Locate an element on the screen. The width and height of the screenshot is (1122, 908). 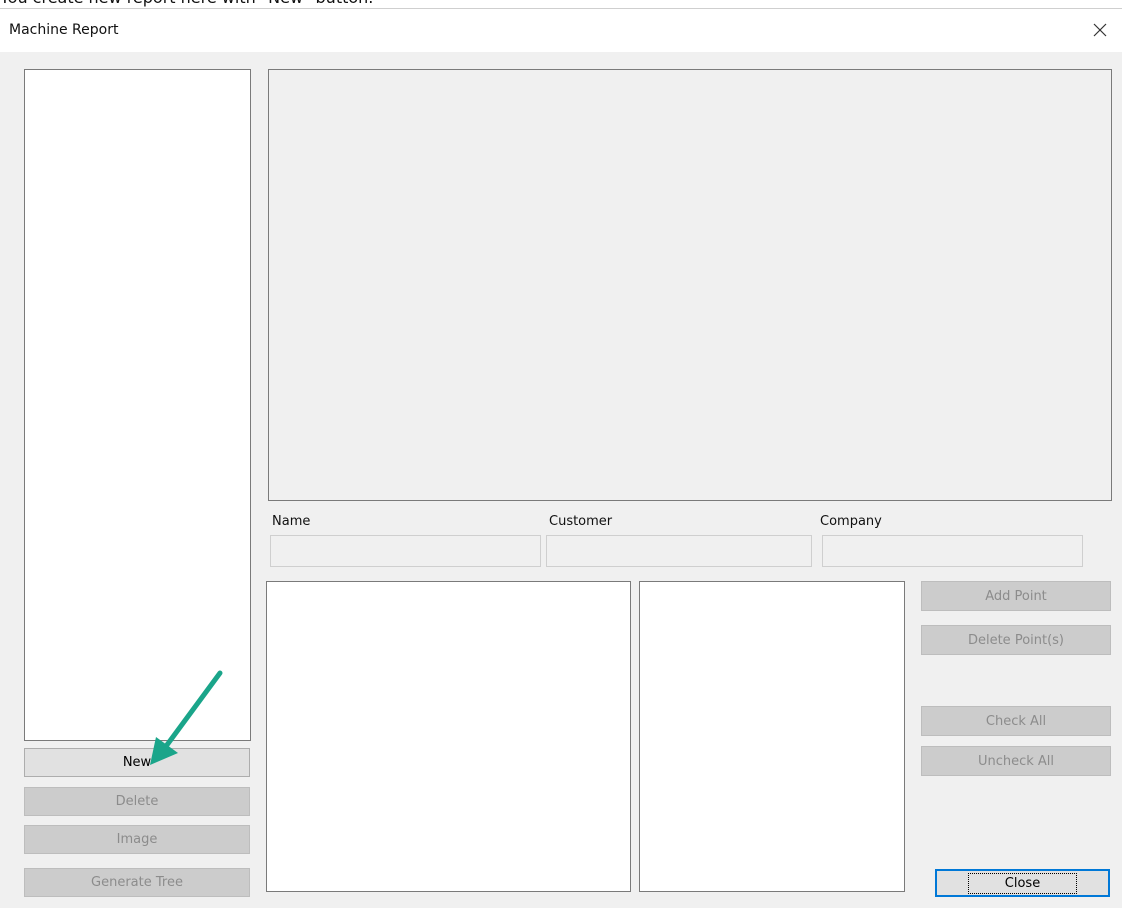
generate-tree-button: Generate Tree is located at coordinates (137, 882).